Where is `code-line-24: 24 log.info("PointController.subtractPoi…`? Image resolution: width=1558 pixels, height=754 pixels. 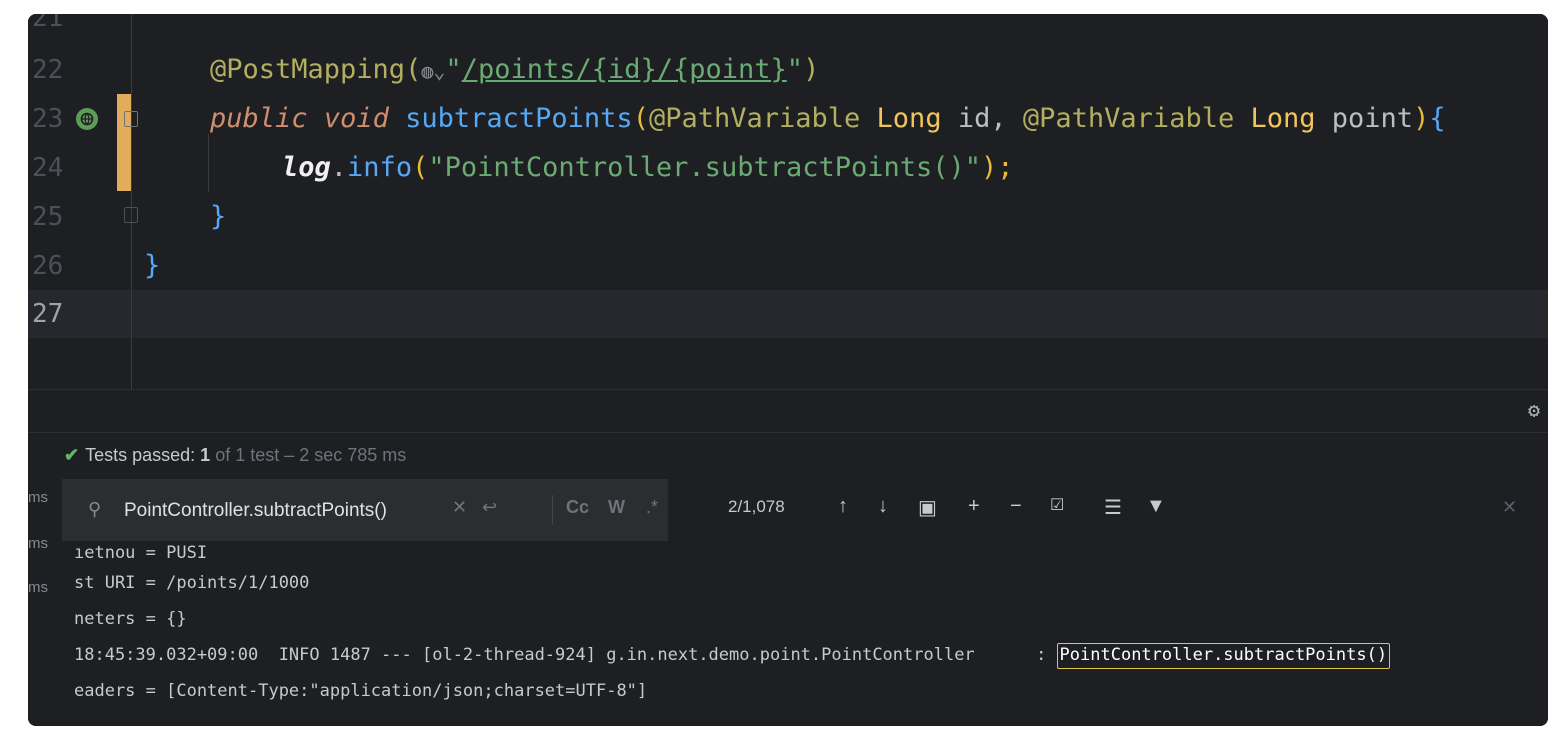 code-line-24: 24 log.info("PointController.subtractPoi… is located at coordinates (788, 168).